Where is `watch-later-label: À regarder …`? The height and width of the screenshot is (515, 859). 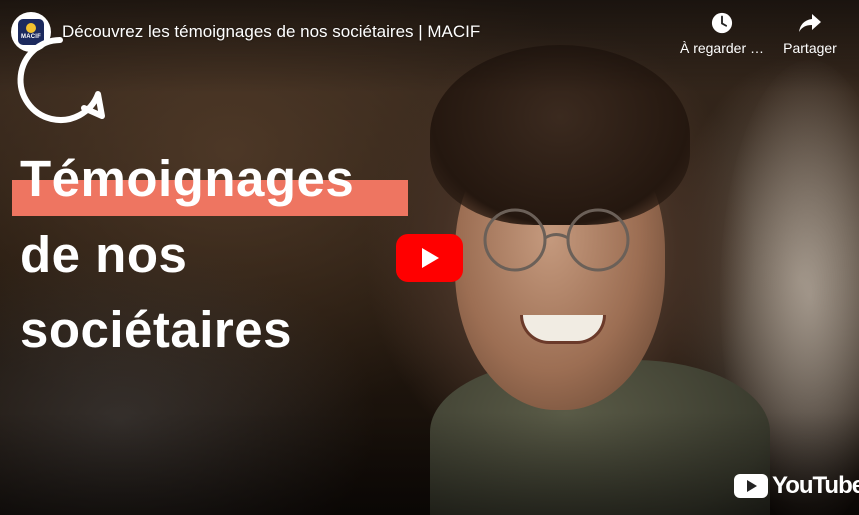
watch-later-label: À regarder … is located at coordinates (722, 48).